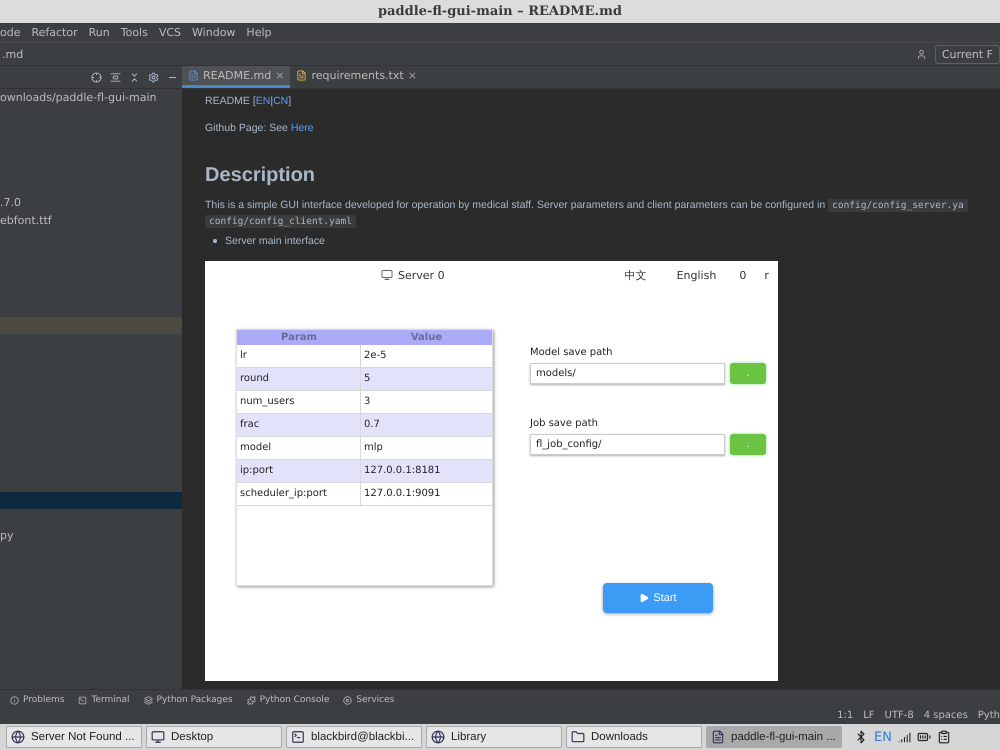 This screenshot has width=1000, height=750. Describe the element at coordinates (188, 700) in the screenshot. I see `tool-window-tab: Python Packages` at that location.